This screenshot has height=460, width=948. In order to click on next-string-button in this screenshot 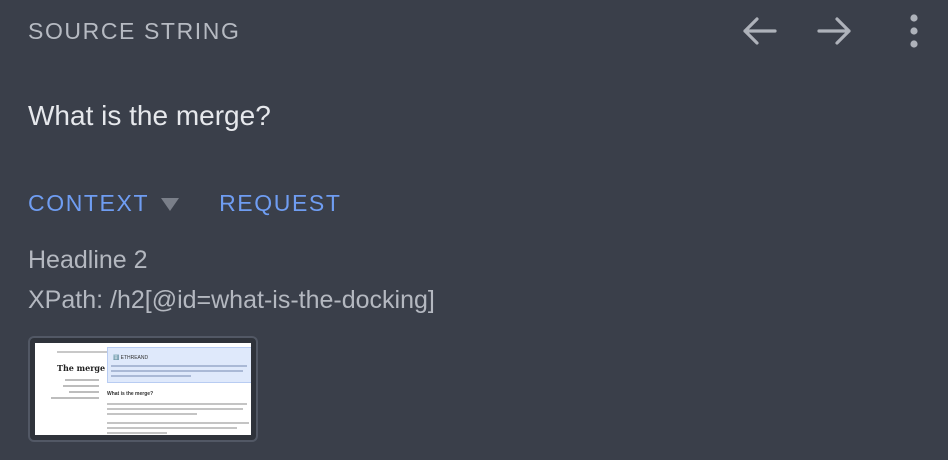, I will do `click(835, 31)`.